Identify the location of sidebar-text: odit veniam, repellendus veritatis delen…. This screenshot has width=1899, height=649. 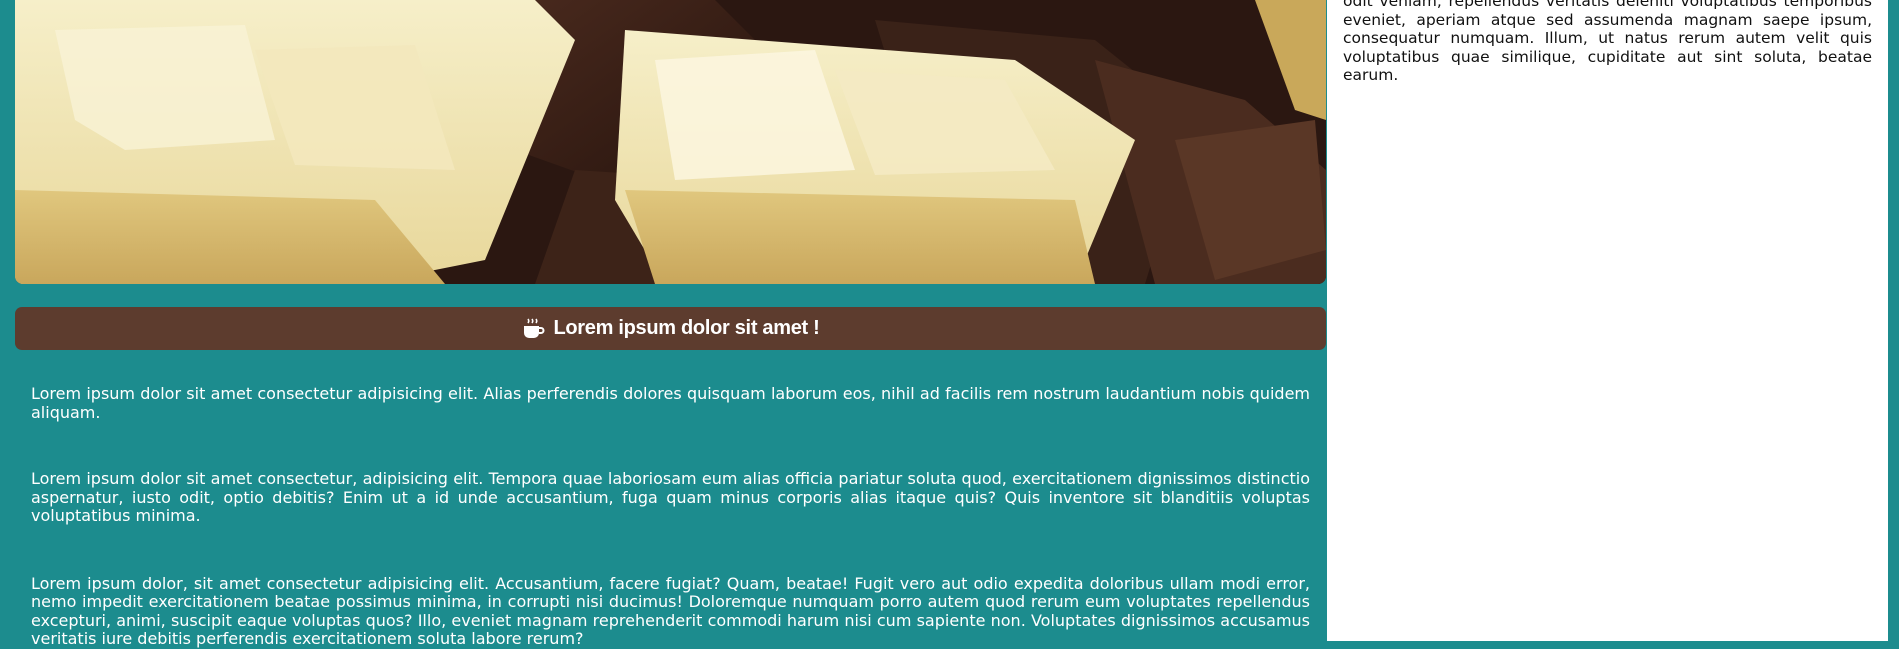
(1607, 42).